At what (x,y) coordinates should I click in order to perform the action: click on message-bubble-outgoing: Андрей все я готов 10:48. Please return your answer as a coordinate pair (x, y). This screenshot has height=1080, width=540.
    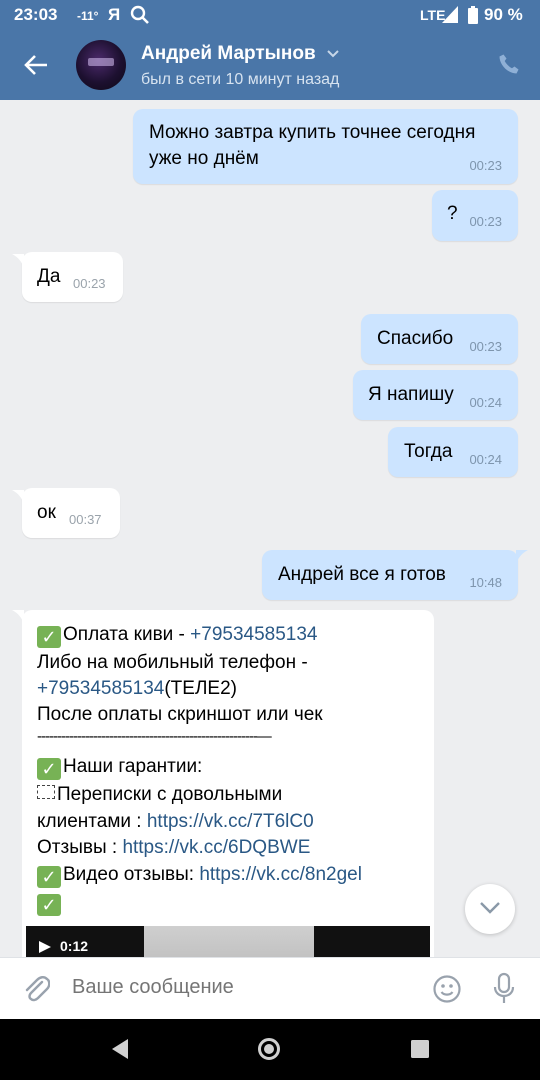
    Looking at the image, I should click on (390, 575).